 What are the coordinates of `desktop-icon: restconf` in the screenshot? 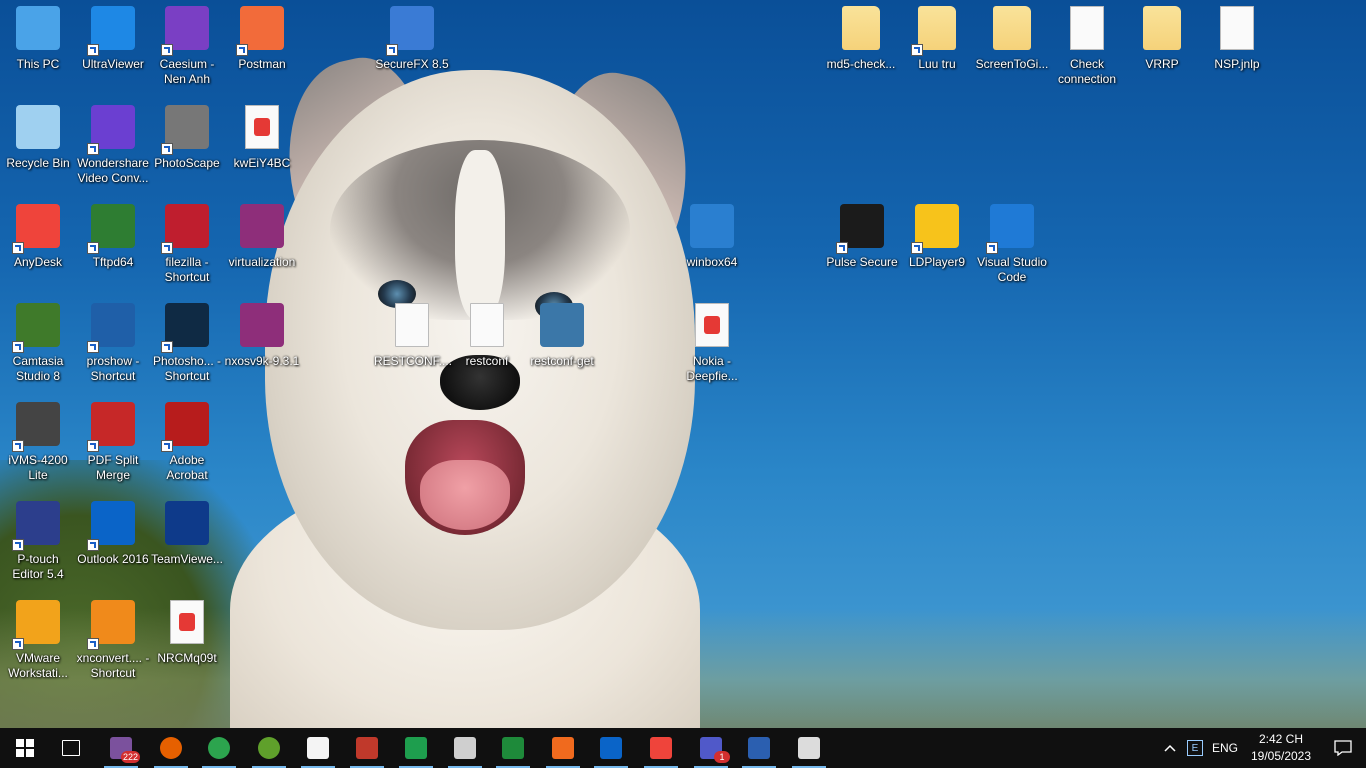 It's located at (487, 345).